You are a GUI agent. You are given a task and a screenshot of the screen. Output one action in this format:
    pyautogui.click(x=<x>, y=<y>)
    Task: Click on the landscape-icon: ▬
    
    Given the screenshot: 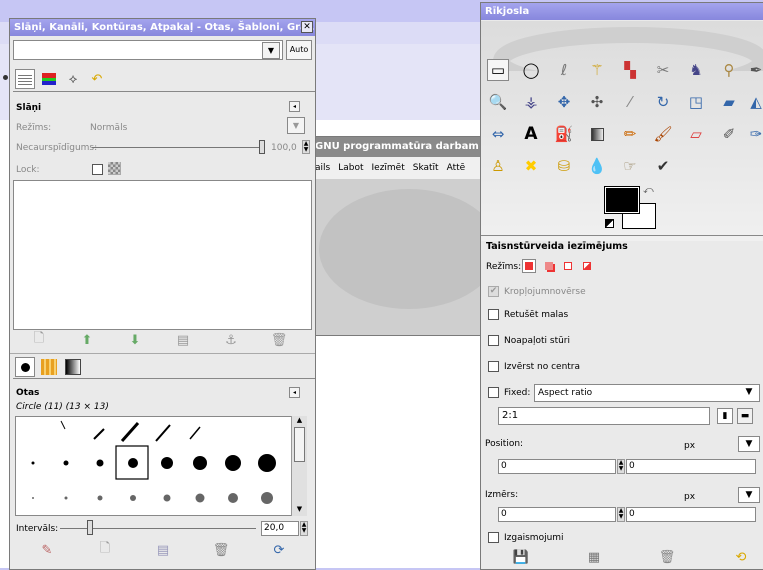 What is the action you would take?
    pyautogui.click(x=745, y=416)
    